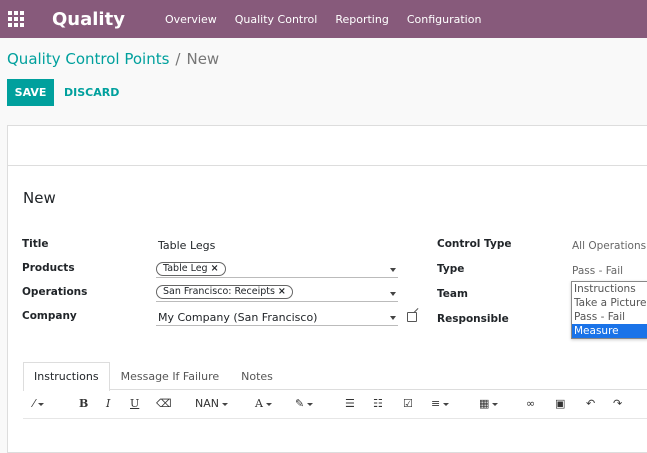 This screenshot has height=453, width=647. I want to click on tab-notes: Notes, so click(257, 376).